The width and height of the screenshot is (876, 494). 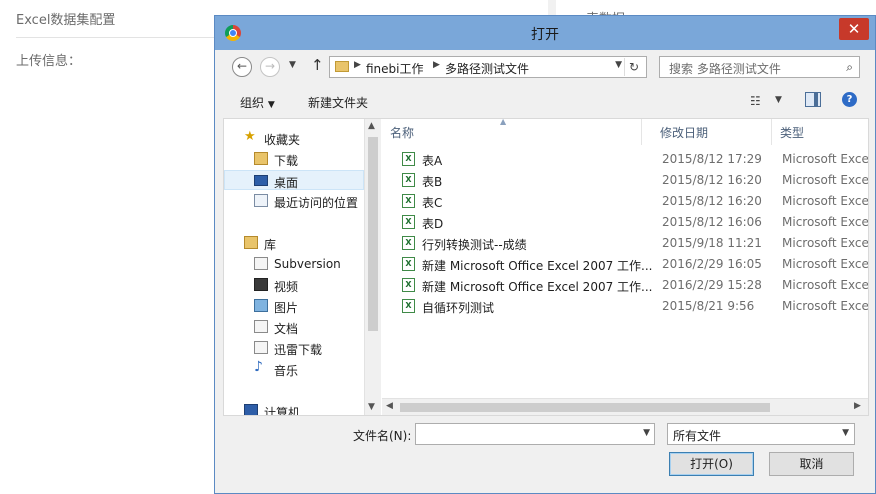 What do you see at coordinates (294, 201) in the screenshot?
I see `nav-recent-places: 最近访问的位置` at bounding box center [294, 201].